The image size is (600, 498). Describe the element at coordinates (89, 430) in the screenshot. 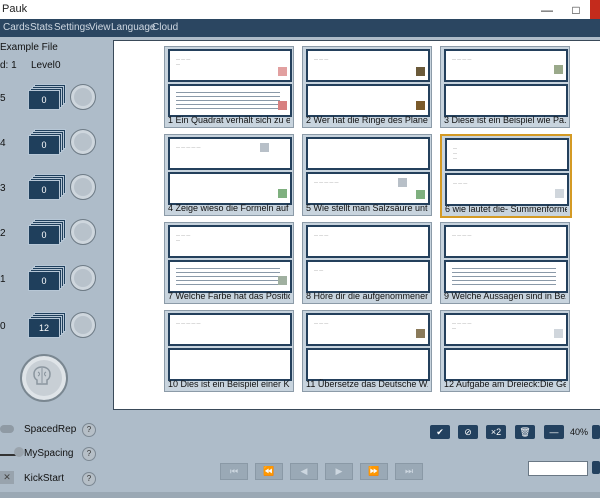

I see `spacedrep-help-icon: ?` at that location.